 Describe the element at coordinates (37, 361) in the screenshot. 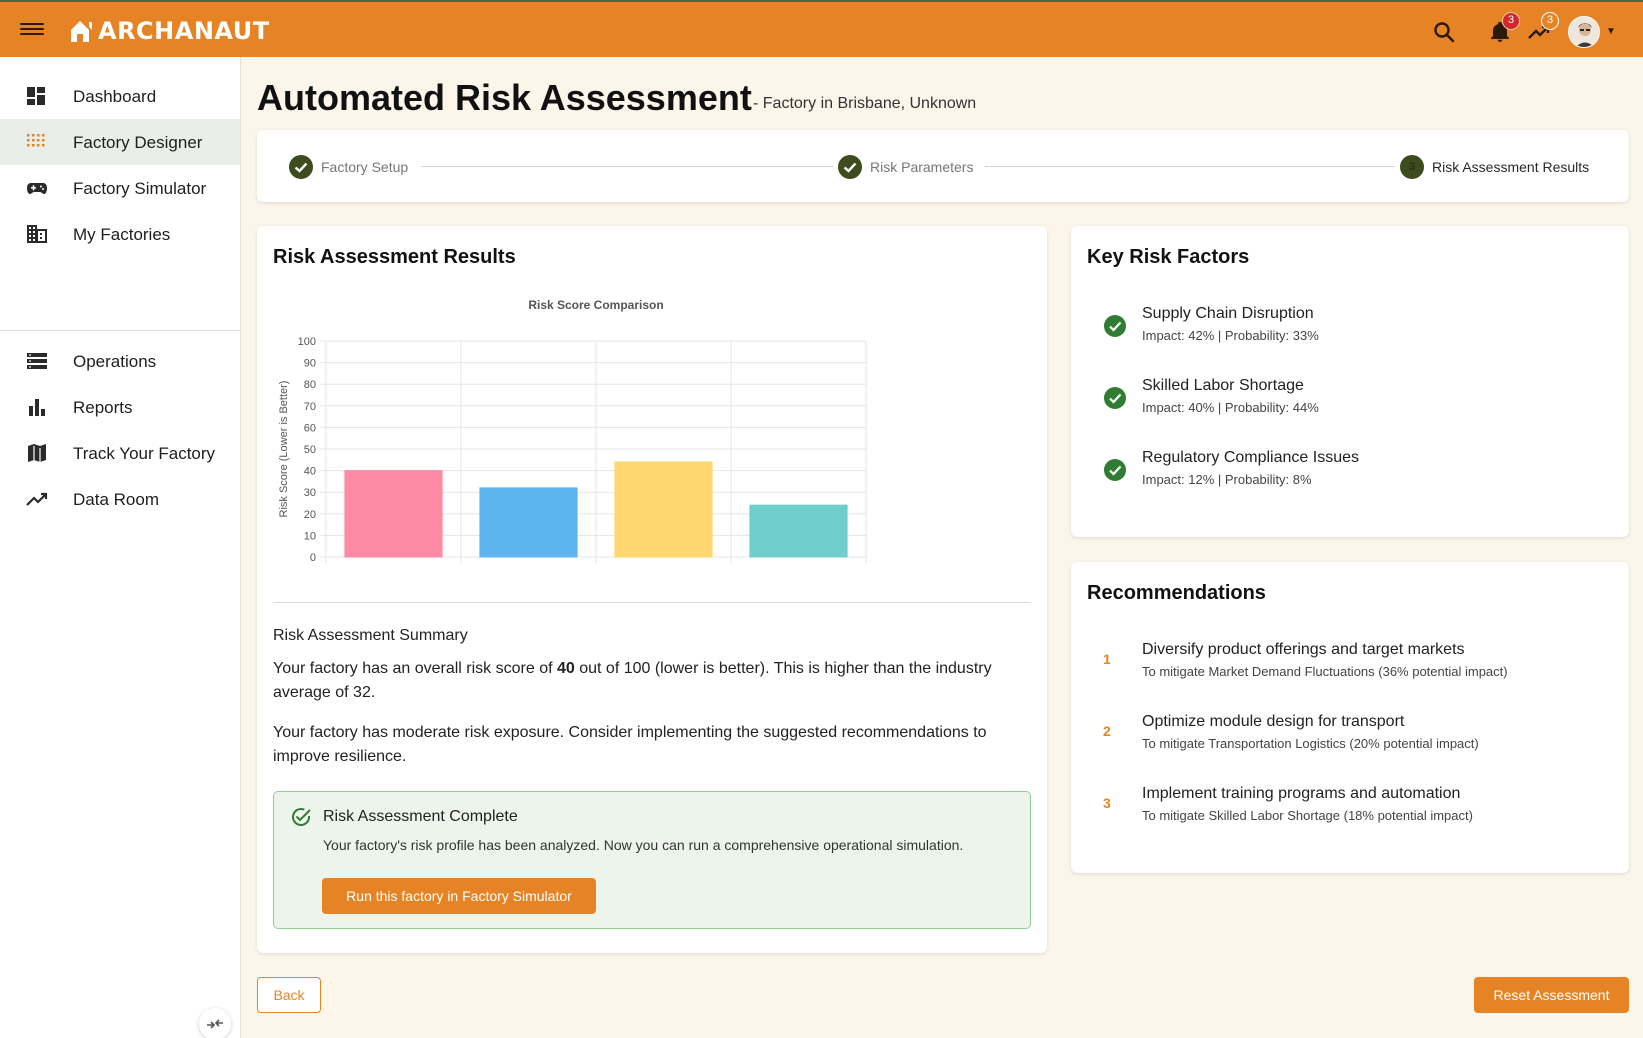

I see `list-icon` at that location.